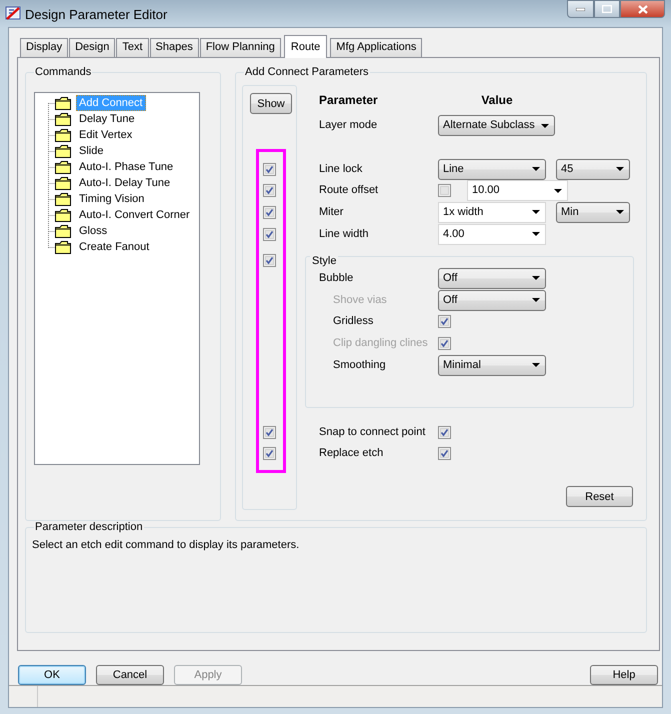 This screenshot has height=714, width=671. I want to click on column-header: Parameter, so click(349, 100).